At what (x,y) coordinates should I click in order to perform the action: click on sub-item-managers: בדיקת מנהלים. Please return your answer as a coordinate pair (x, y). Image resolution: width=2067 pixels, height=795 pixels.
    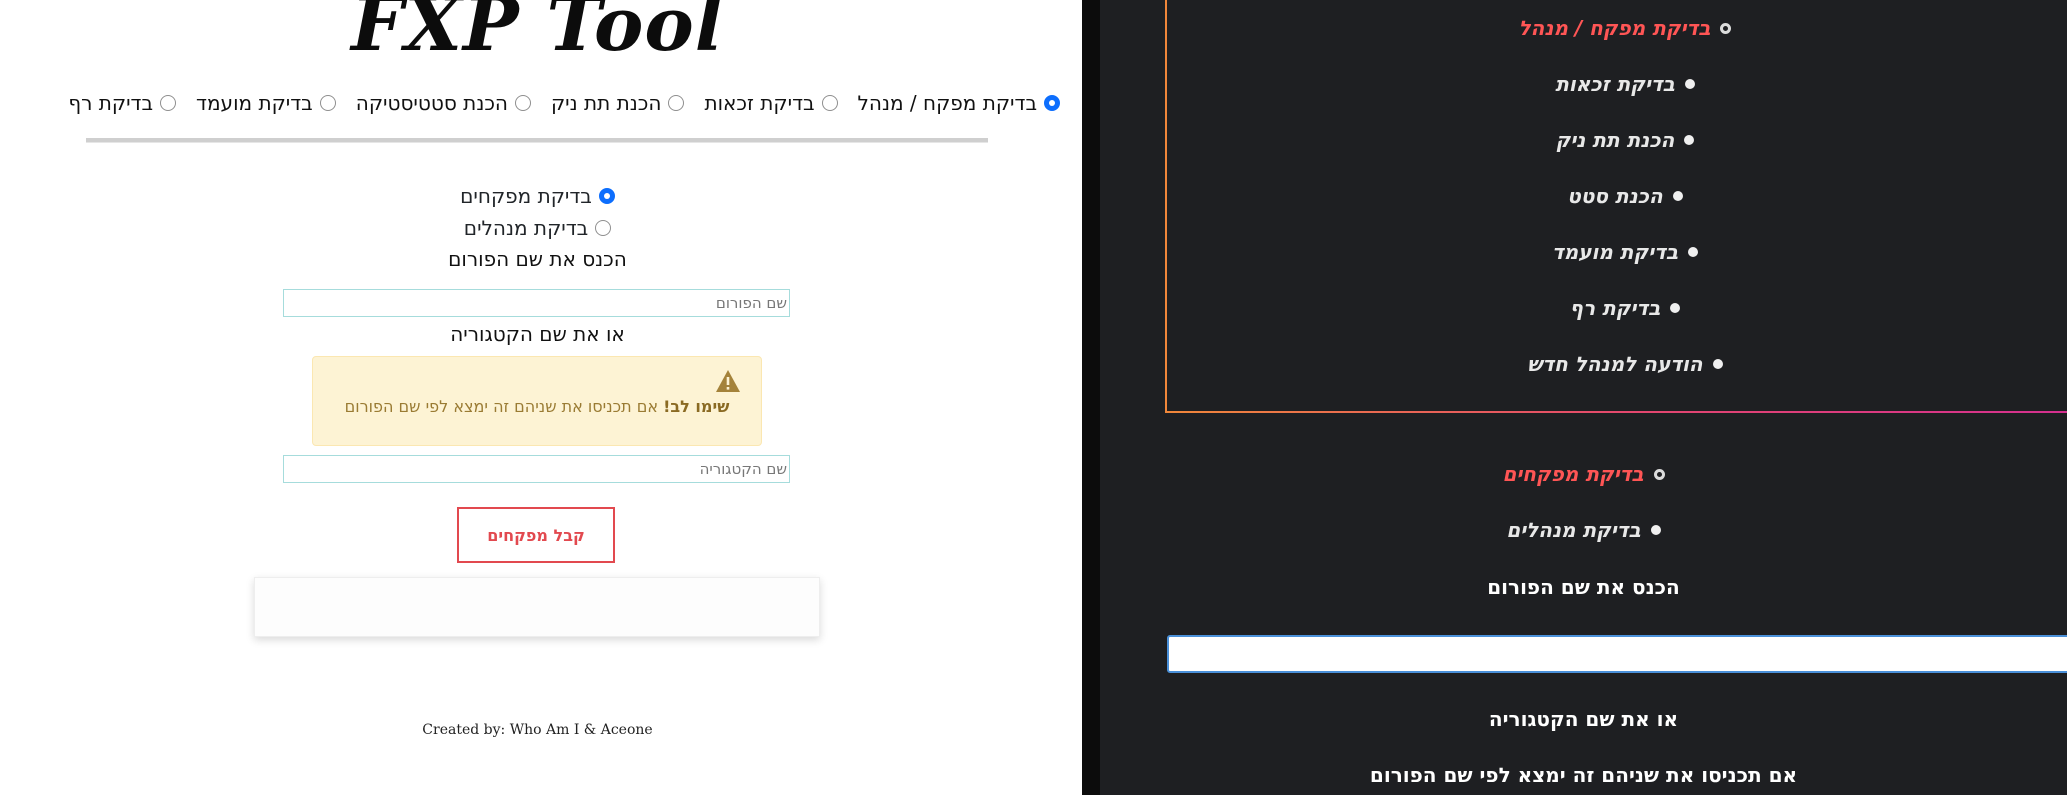
    Looking at the image, I should click on (1583, 530).